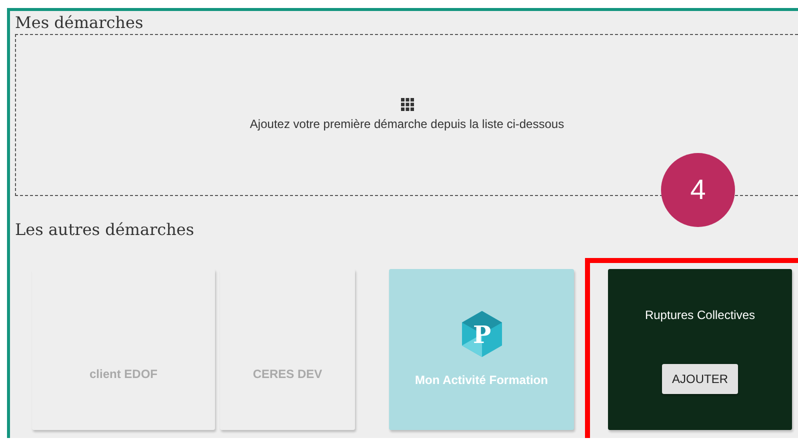 The image size is (798, 441). I want to click on card-title: Mon Activité Formation, so click(481, 380).